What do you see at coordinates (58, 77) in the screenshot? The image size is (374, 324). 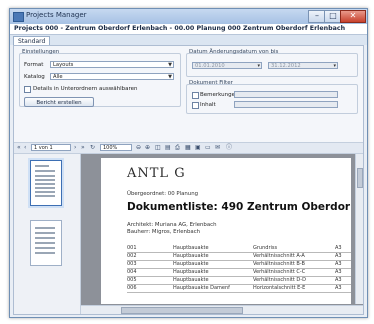 I see `catalog-value: Alle` at bounding box center [58, 77].